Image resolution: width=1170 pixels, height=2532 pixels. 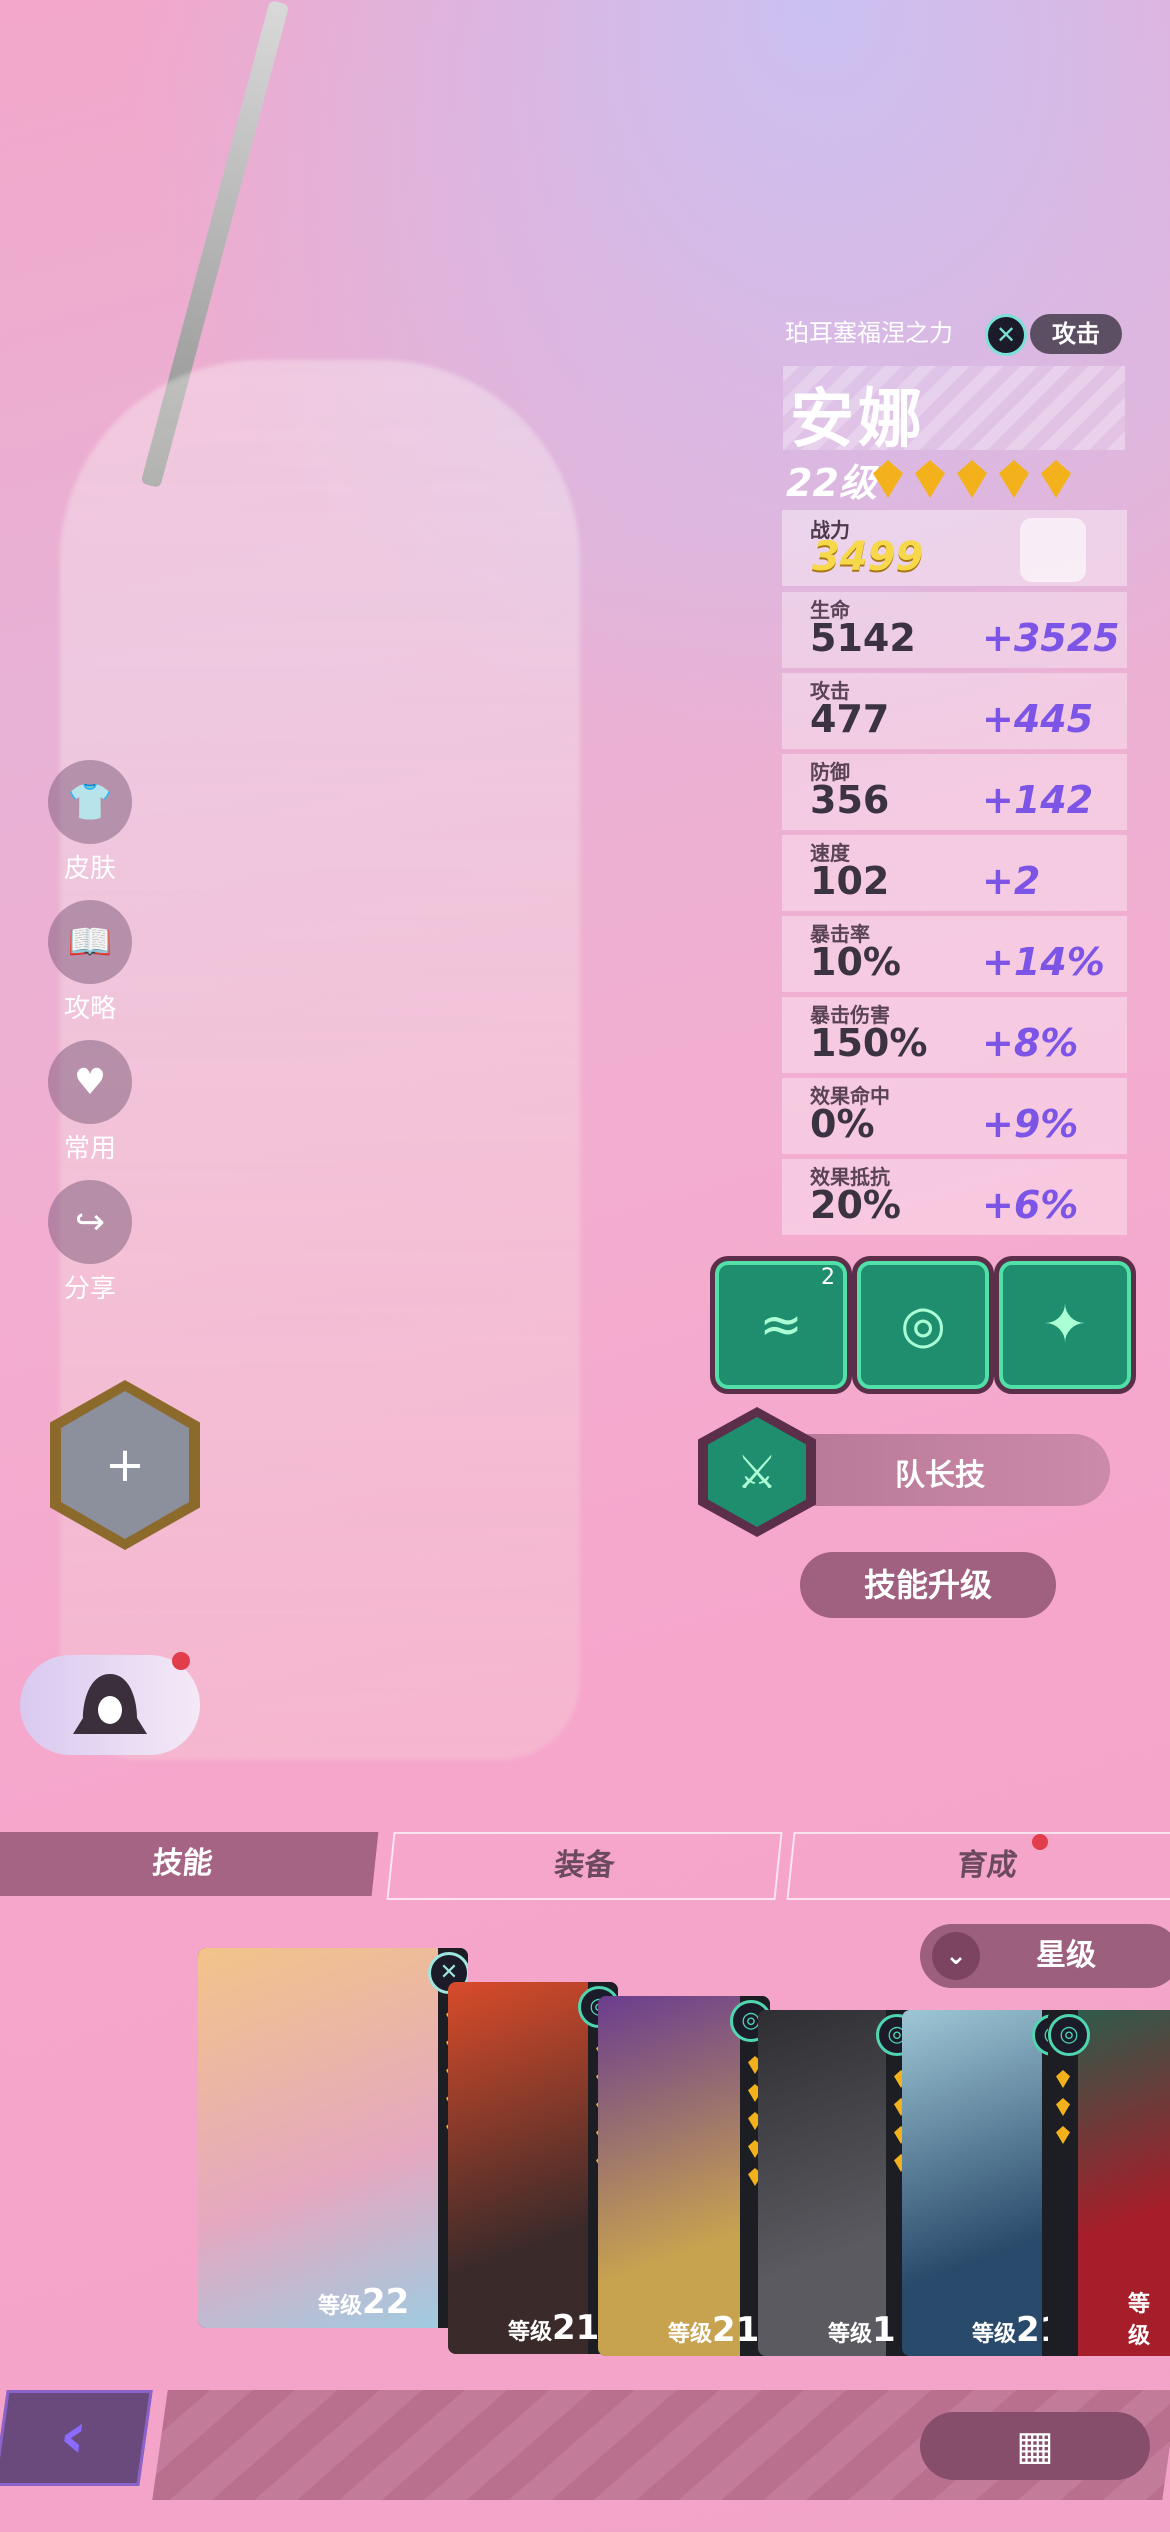 I want to click on guide-button: 📖 攻略, so click(x=90, y=962).